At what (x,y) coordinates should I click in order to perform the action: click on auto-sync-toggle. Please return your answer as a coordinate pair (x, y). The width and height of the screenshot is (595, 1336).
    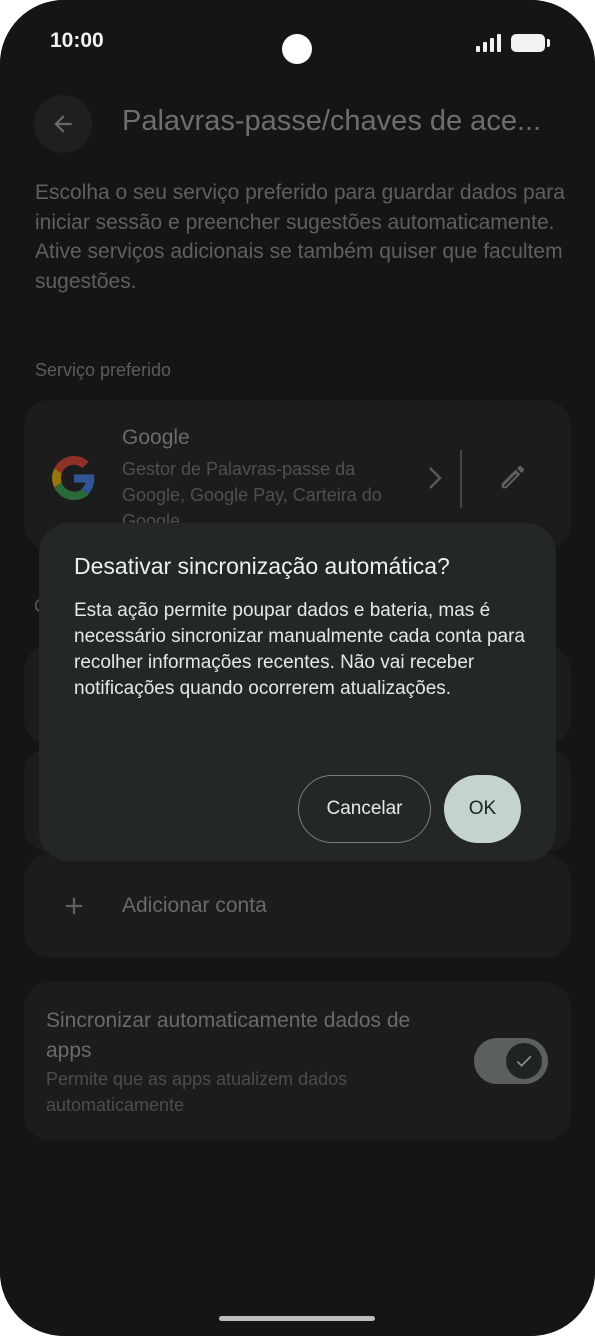
    Looking at the image, I should click on (511, 1061).